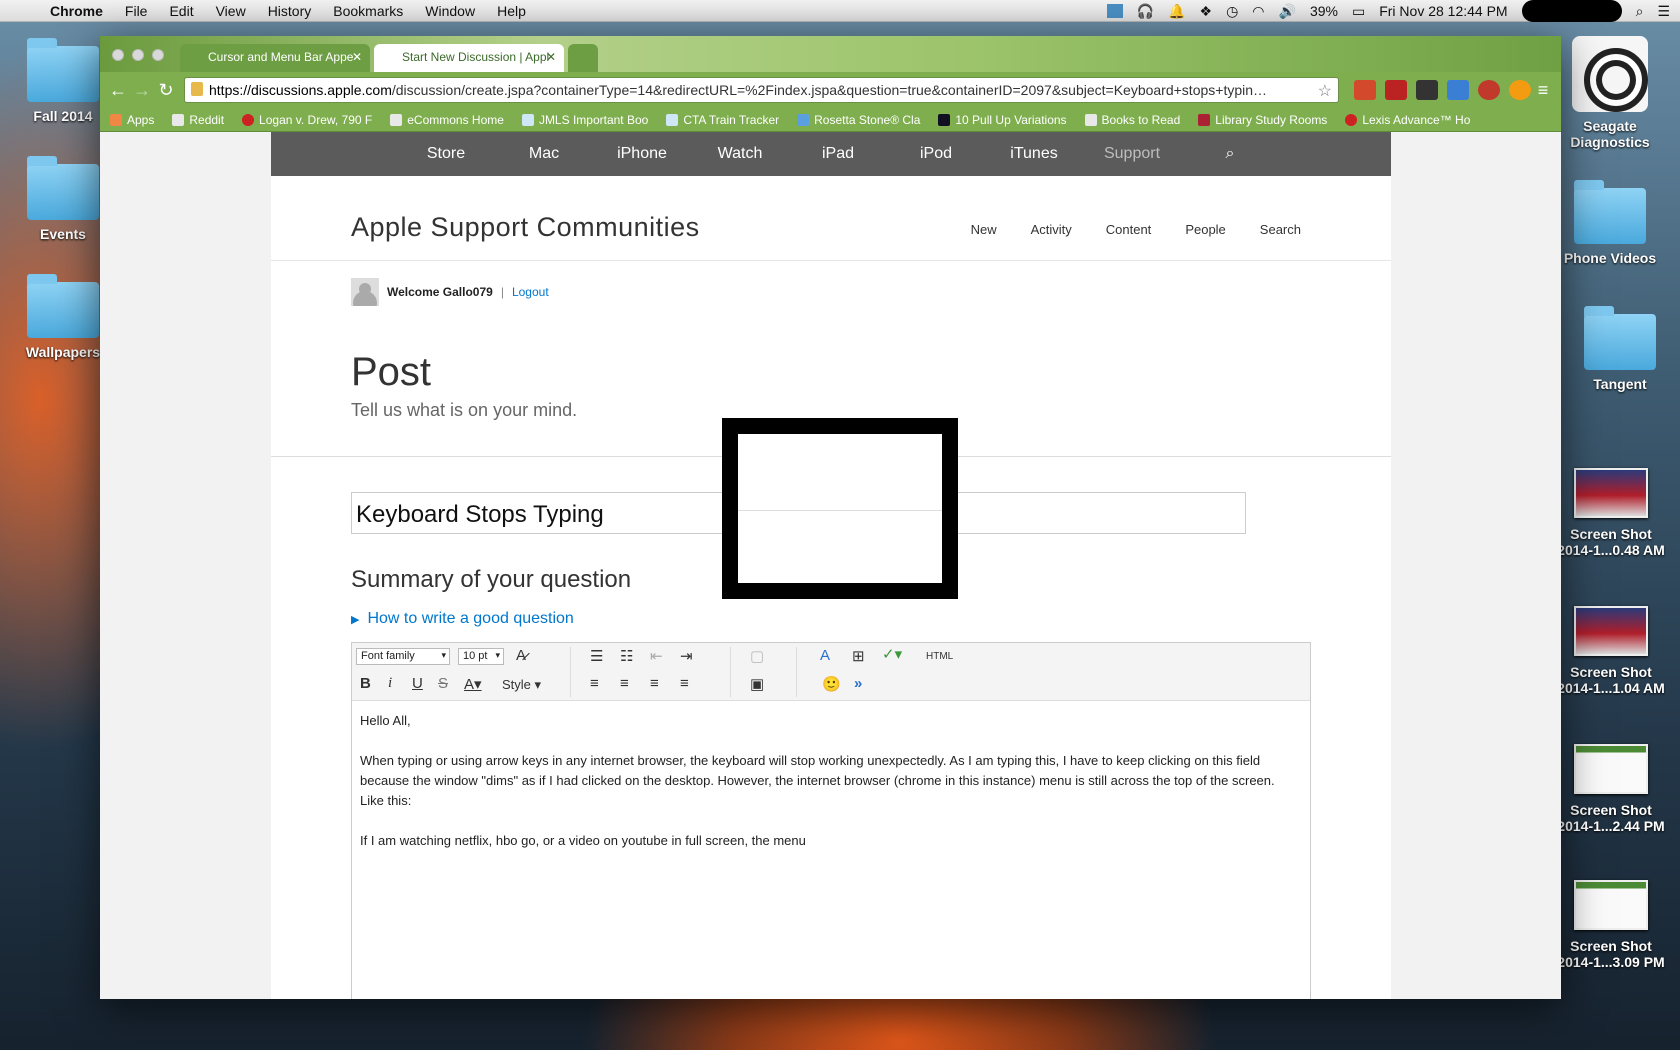 The width and height of the screenshot is (1680, 1050). What do you see at coordinates (481, 656) in the screenshot?
I see `font-size-select: 10 pt` at bounding box center [481, 656].